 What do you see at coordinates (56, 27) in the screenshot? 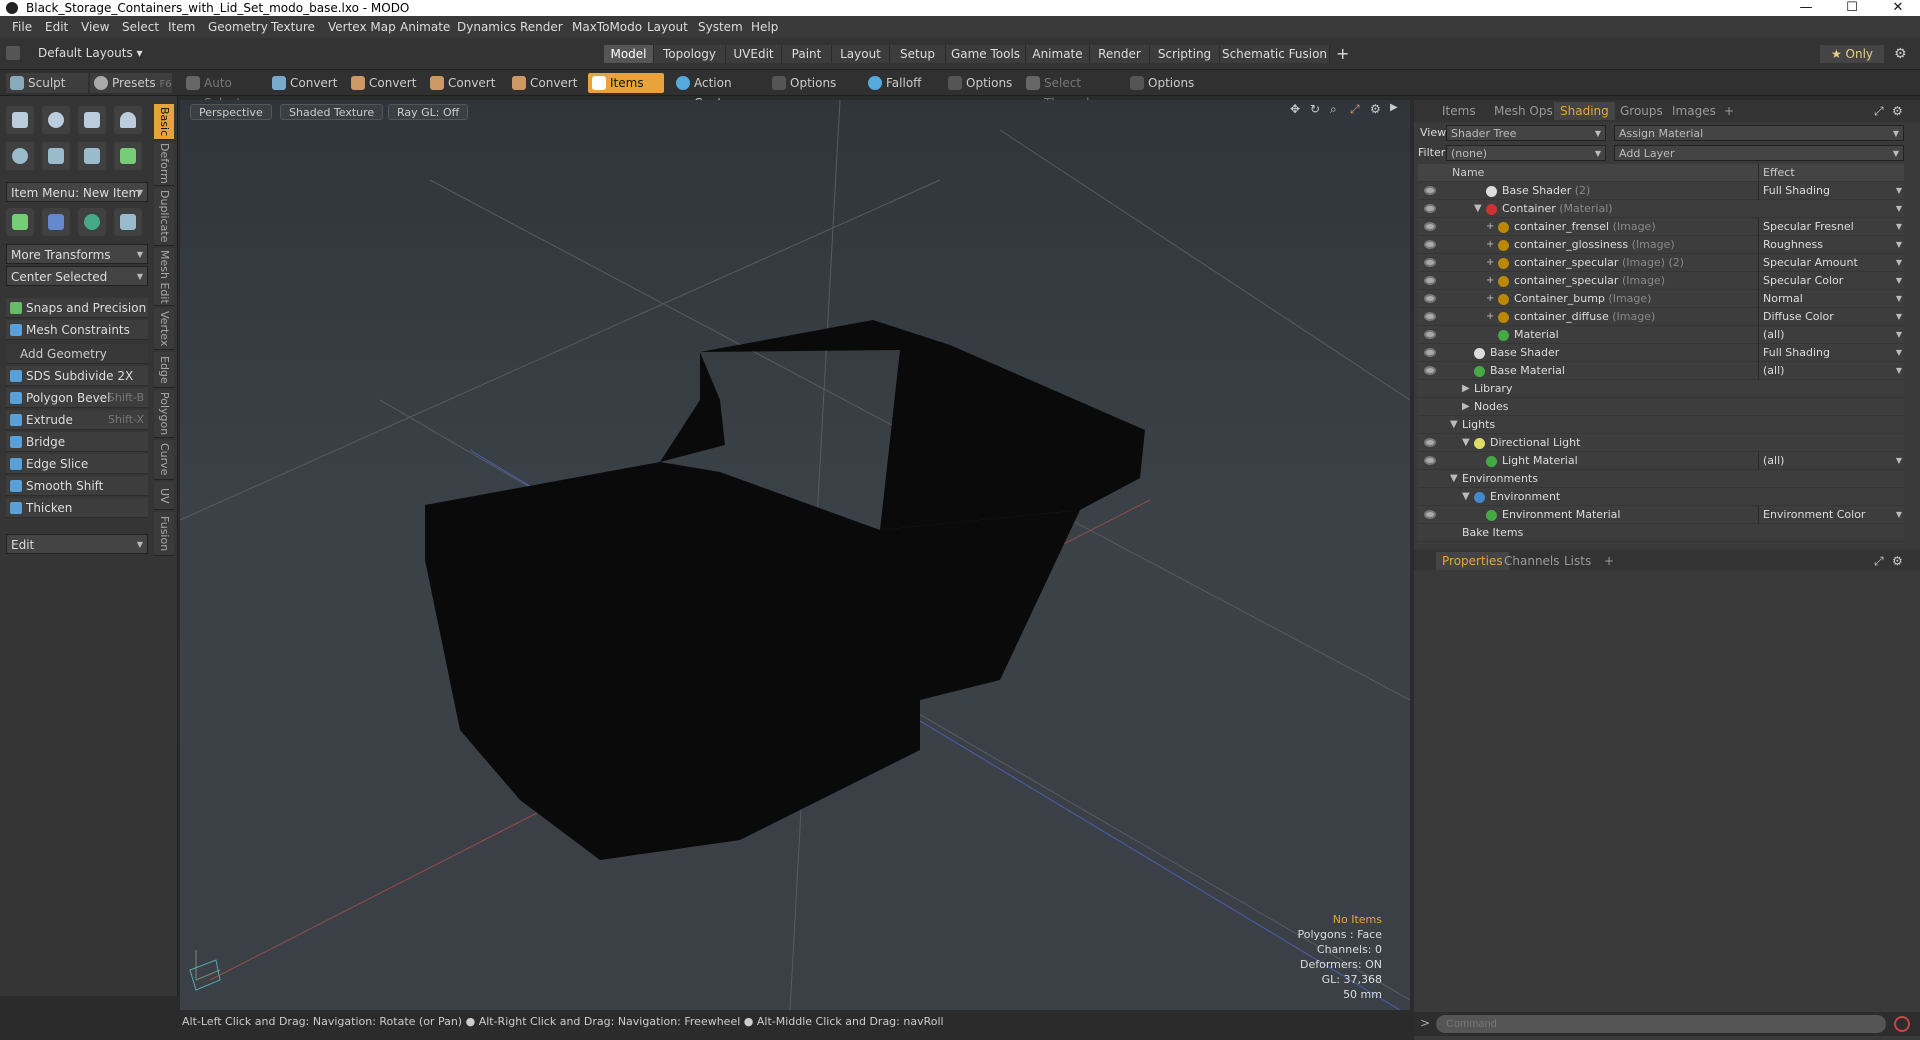
I see `menu-edit: Edit` at bounding box center [56, 27].